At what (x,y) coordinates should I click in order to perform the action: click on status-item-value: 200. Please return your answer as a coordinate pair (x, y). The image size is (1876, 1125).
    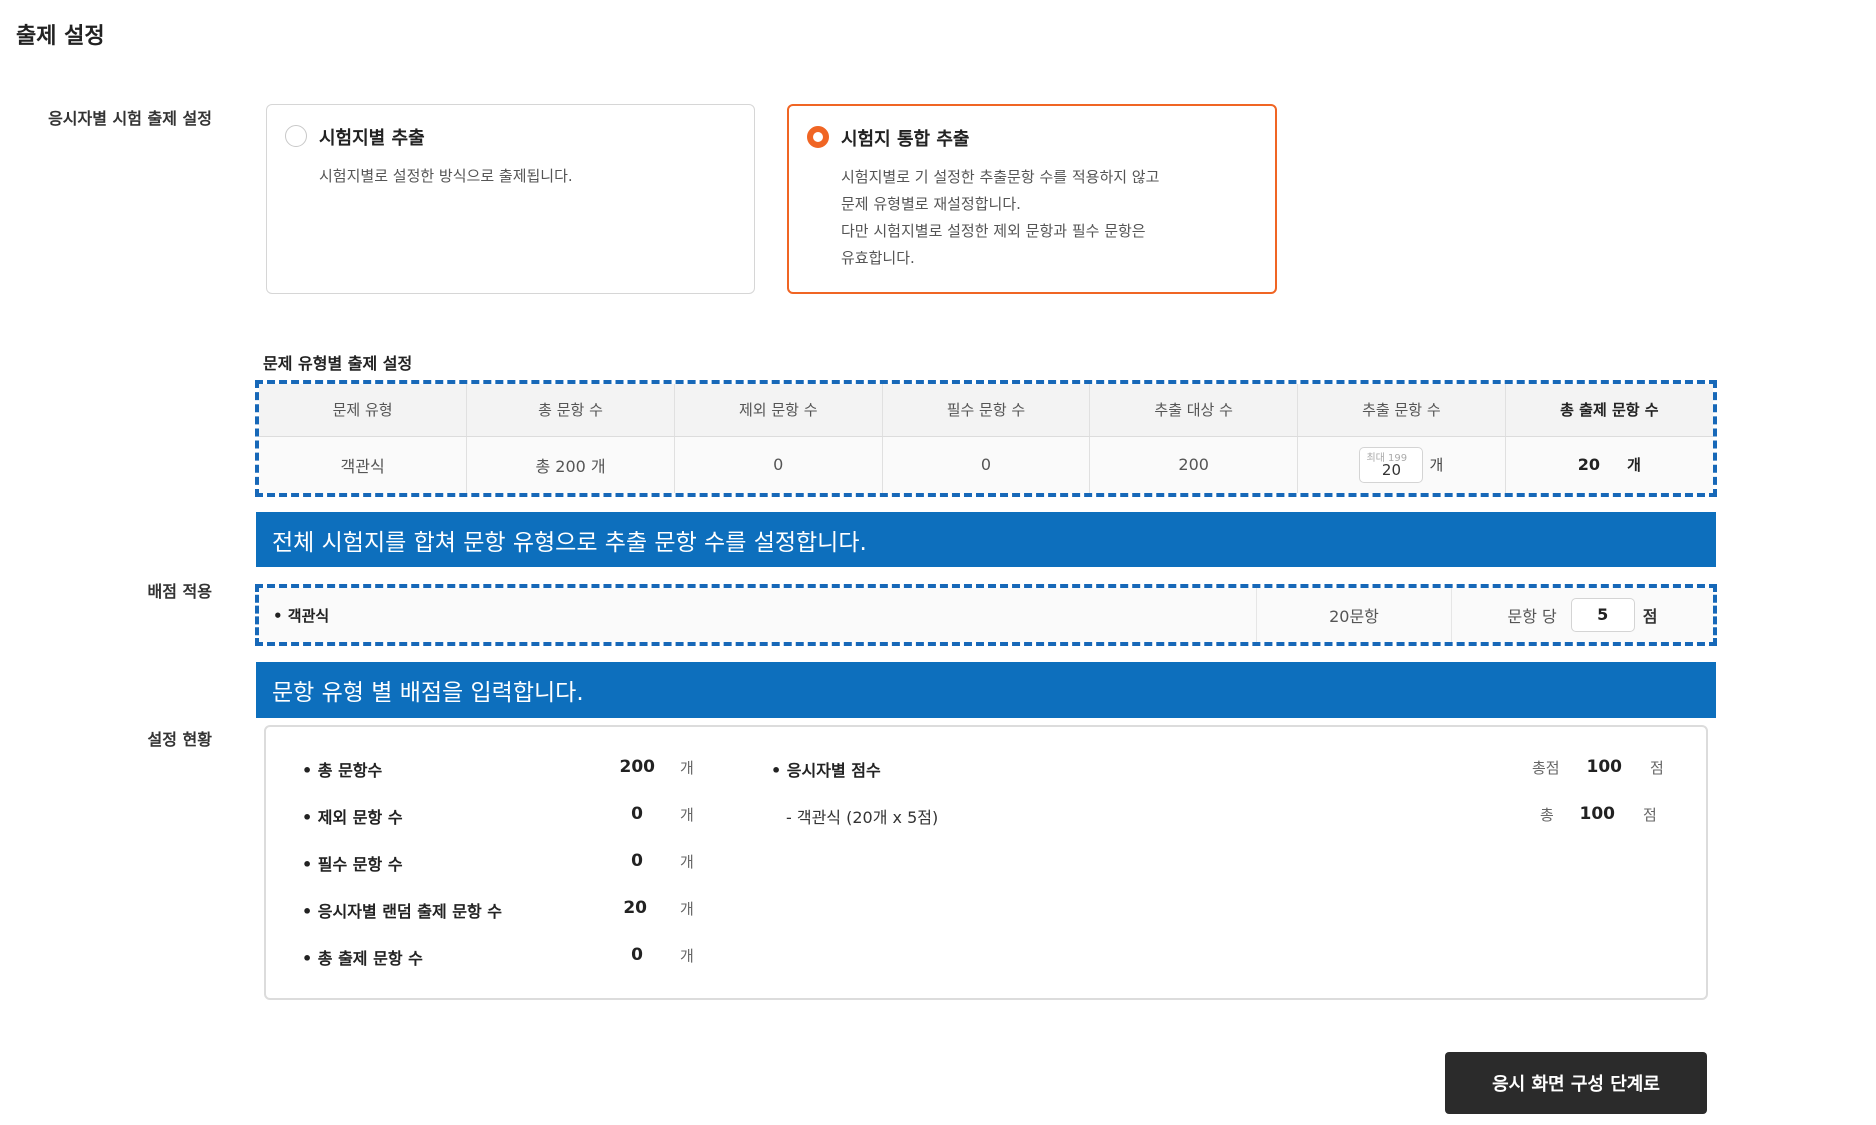
    Looking at the image, I should click on (637, 767).